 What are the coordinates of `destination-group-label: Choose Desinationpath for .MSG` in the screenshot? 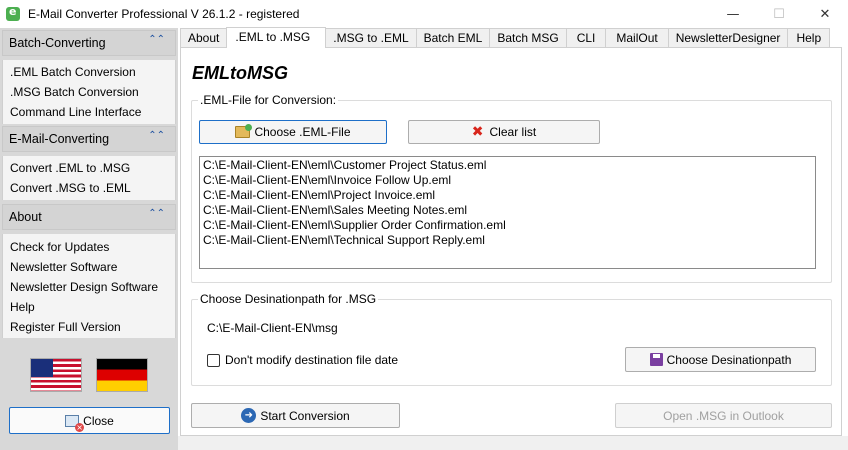 It's located at (288, 299).